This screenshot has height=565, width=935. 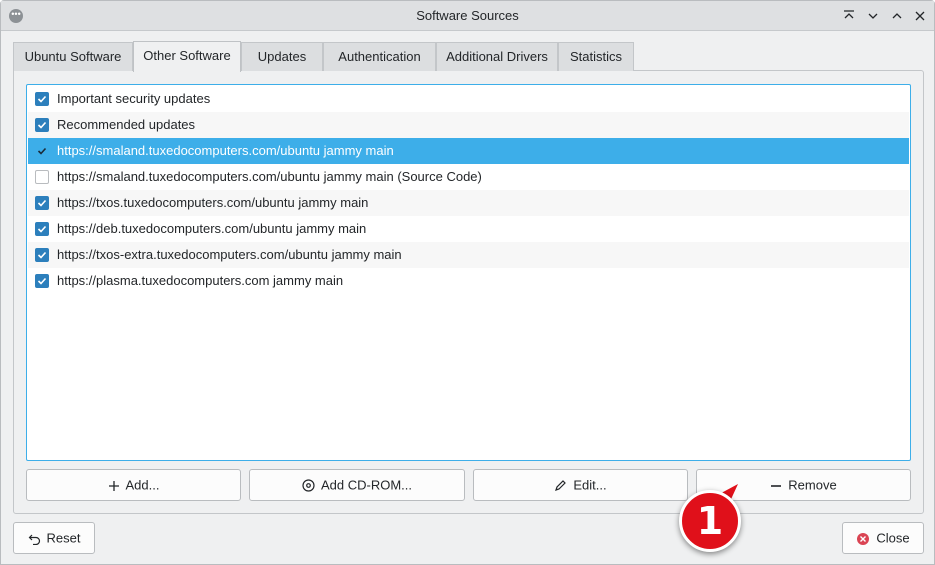 I want to click on minus-icon, so click(x=776, y=486).